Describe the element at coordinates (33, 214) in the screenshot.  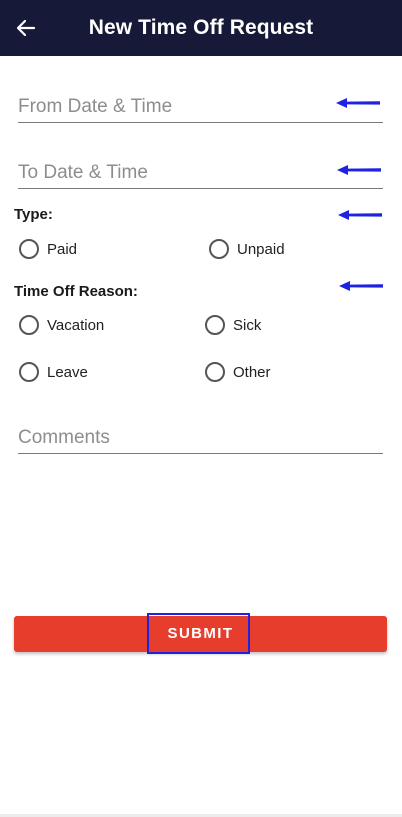
I see `type-label: Type:` at that location.